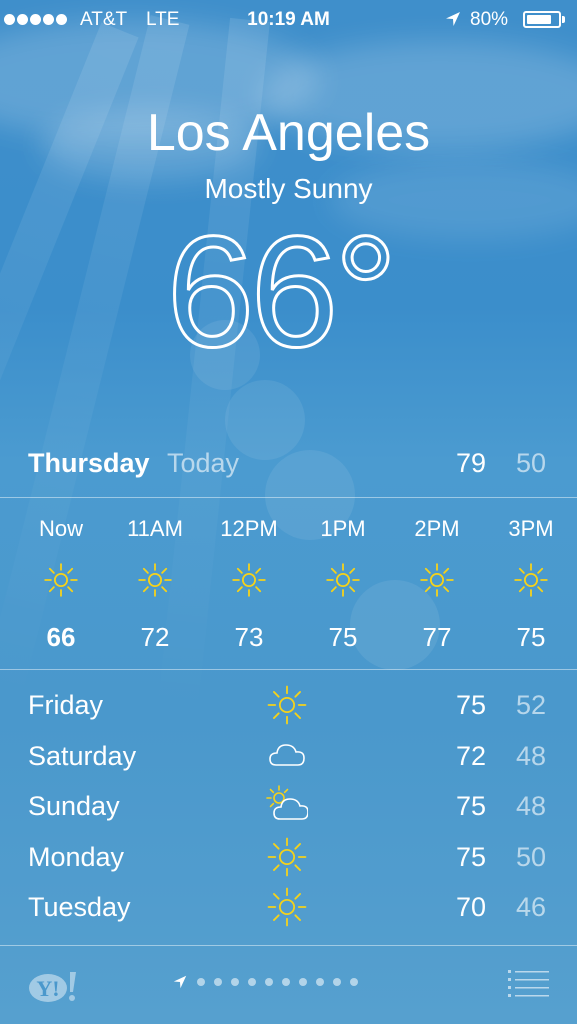 The height and width of the screenshot is (1024, 577). Describe the element at coordinates (203, 463) in the screenshot. I see `today-label: Today` at that location.